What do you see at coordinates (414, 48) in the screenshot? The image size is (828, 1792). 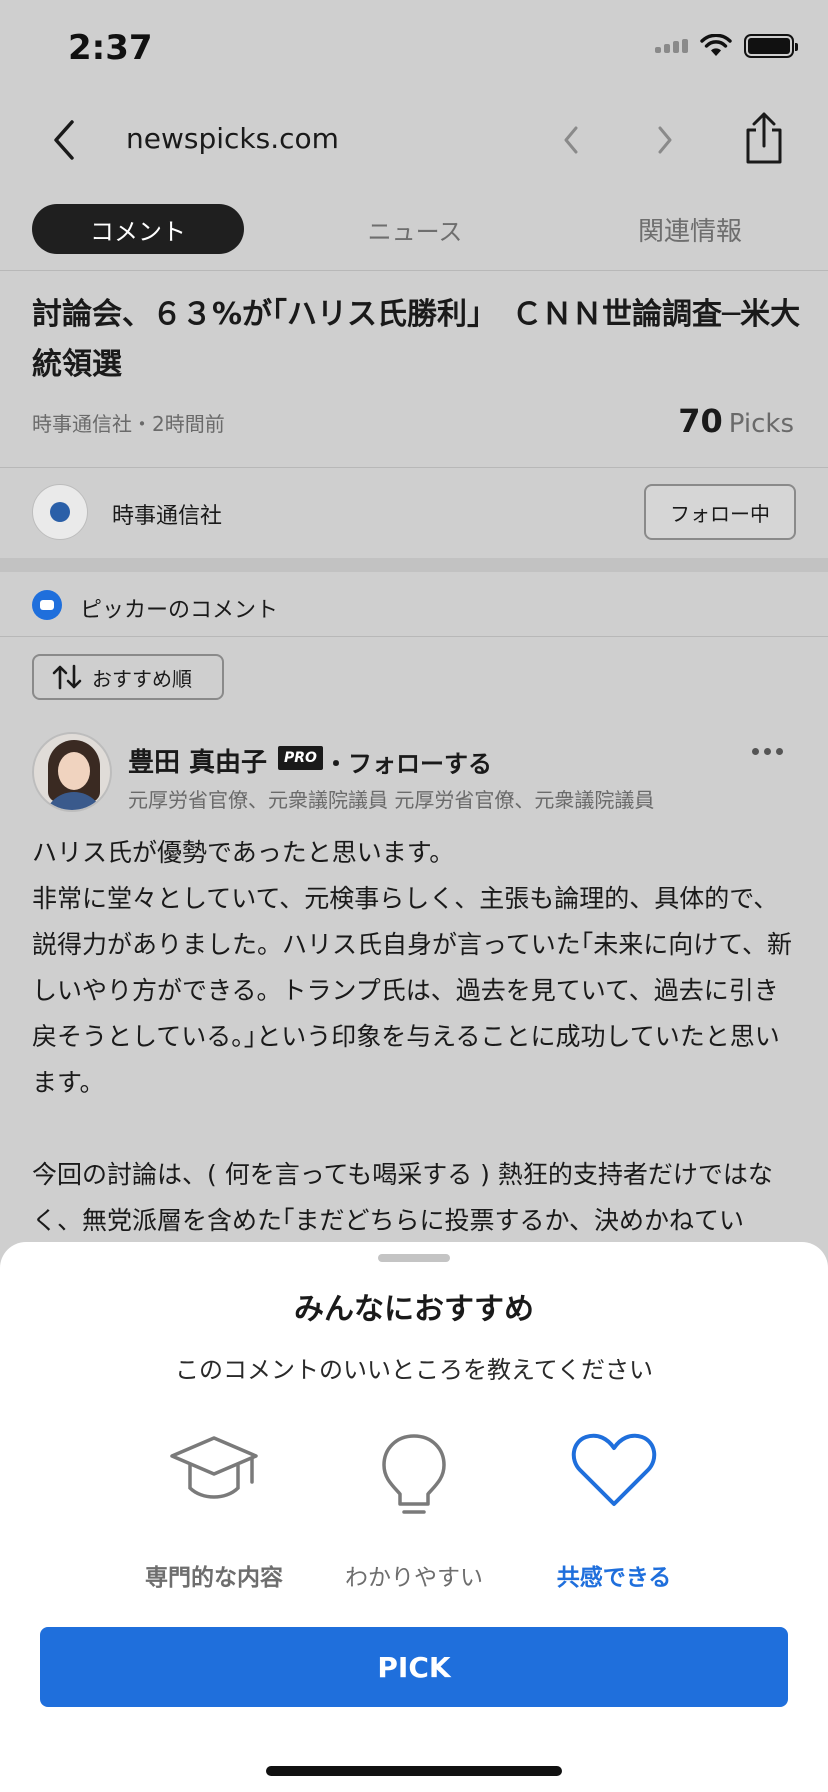 I see `status-bar: 2:37` at bounding box center [414, 48].